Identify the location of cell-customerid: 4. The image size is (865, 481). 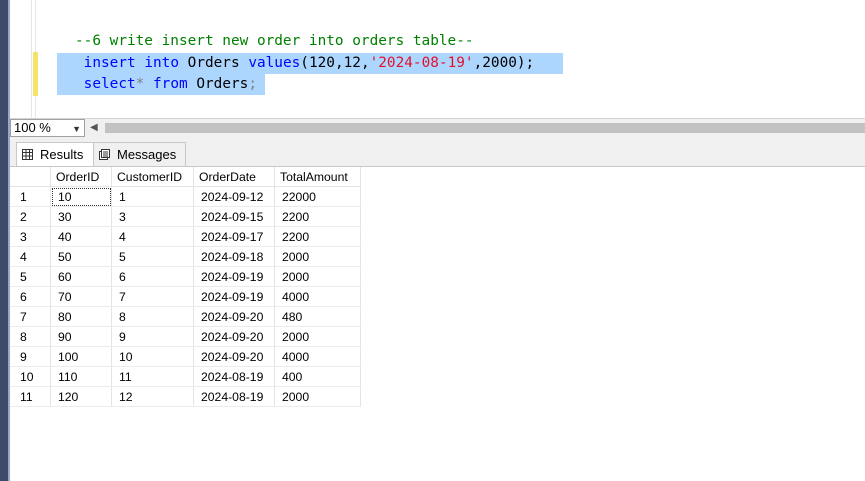
(152, 236).